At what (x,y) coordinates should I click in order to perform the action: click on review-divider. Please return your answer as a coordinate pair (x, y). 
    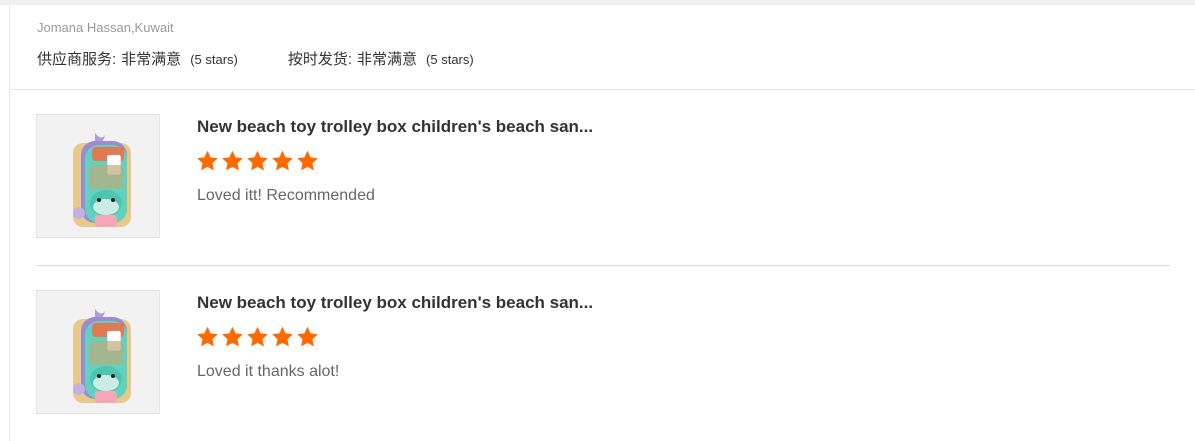
    Looking at the image, I should click on (603, 265).